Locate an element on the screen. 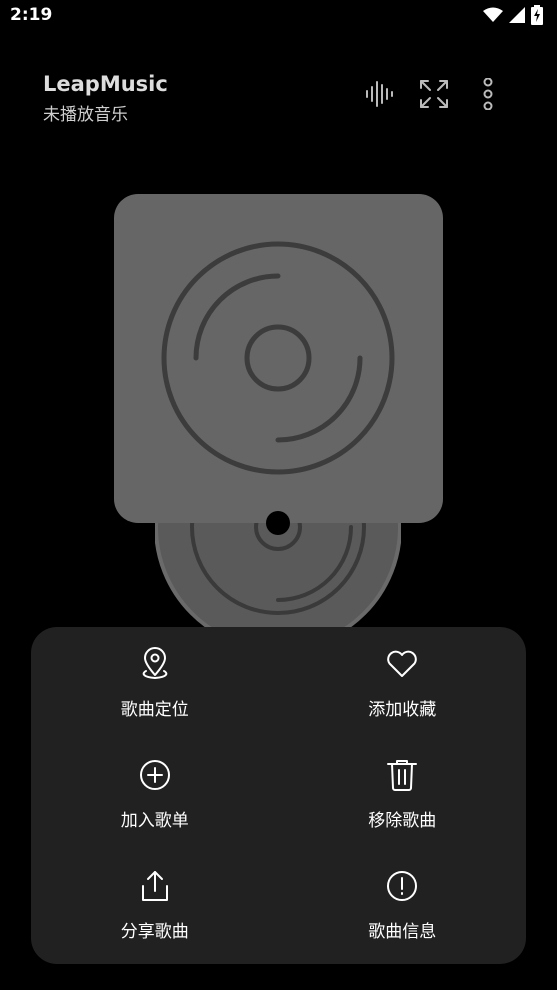  equalizer-button is located at coordinates (380, 96).